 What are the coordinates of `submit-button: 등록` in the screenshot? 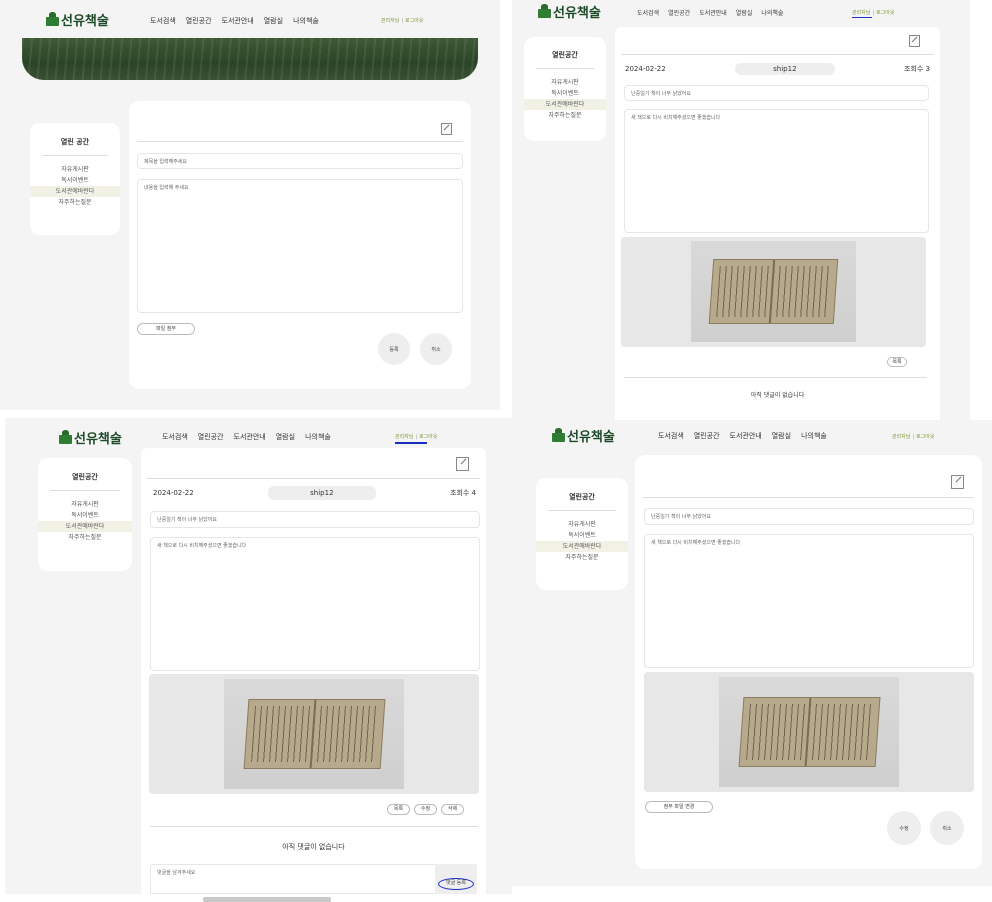 It's located at (394, 349).